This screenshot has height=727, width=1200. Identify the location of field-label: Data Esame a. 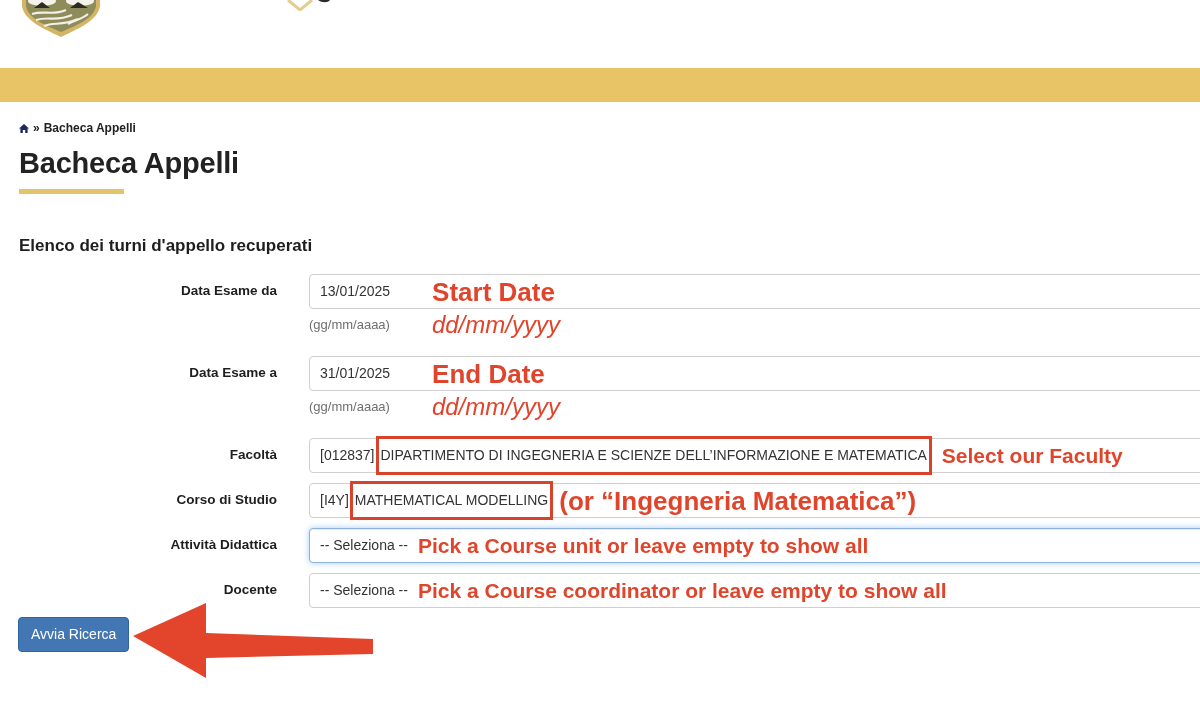
(232, 373).